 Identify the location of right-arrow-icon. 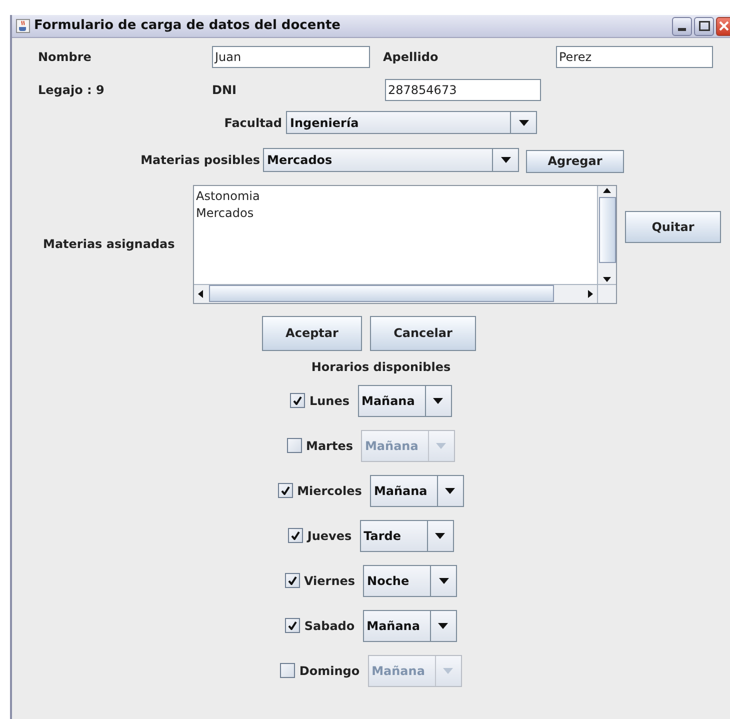
(590, 294).